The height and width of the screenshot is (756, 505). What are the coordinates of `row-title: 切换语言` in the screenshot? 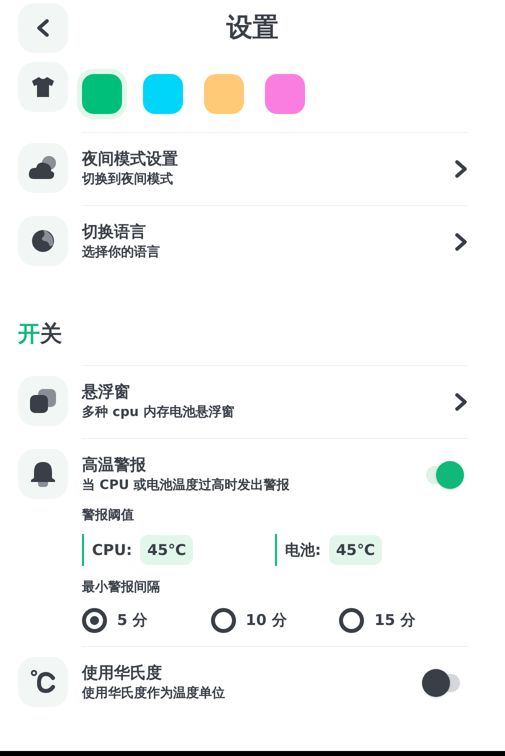 It's located at (114, 232).